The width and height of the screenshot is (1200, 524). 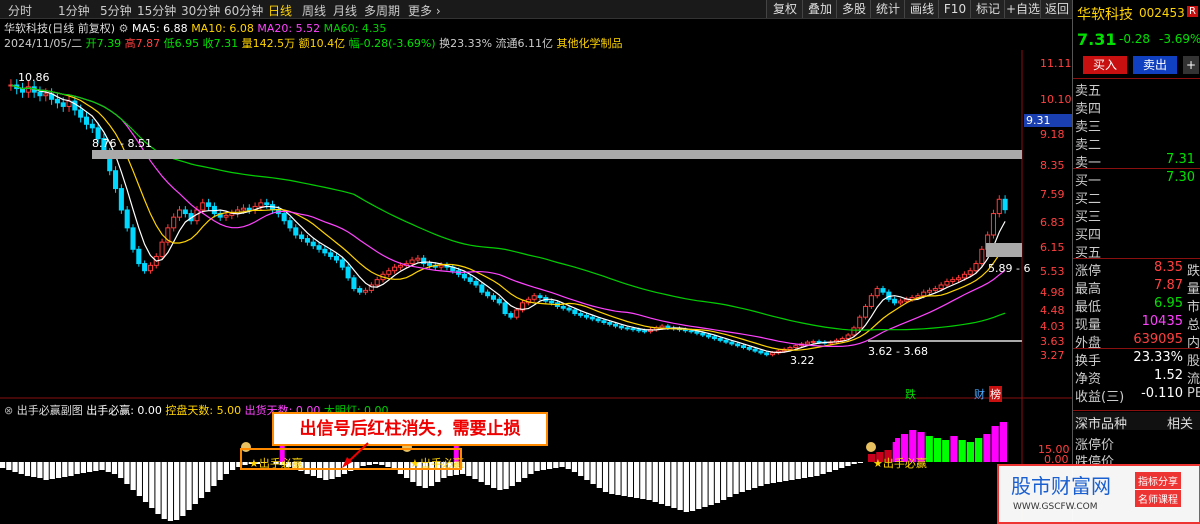 I want to click on watermark-title: 股市财富网, so click(x=1061, y=486).